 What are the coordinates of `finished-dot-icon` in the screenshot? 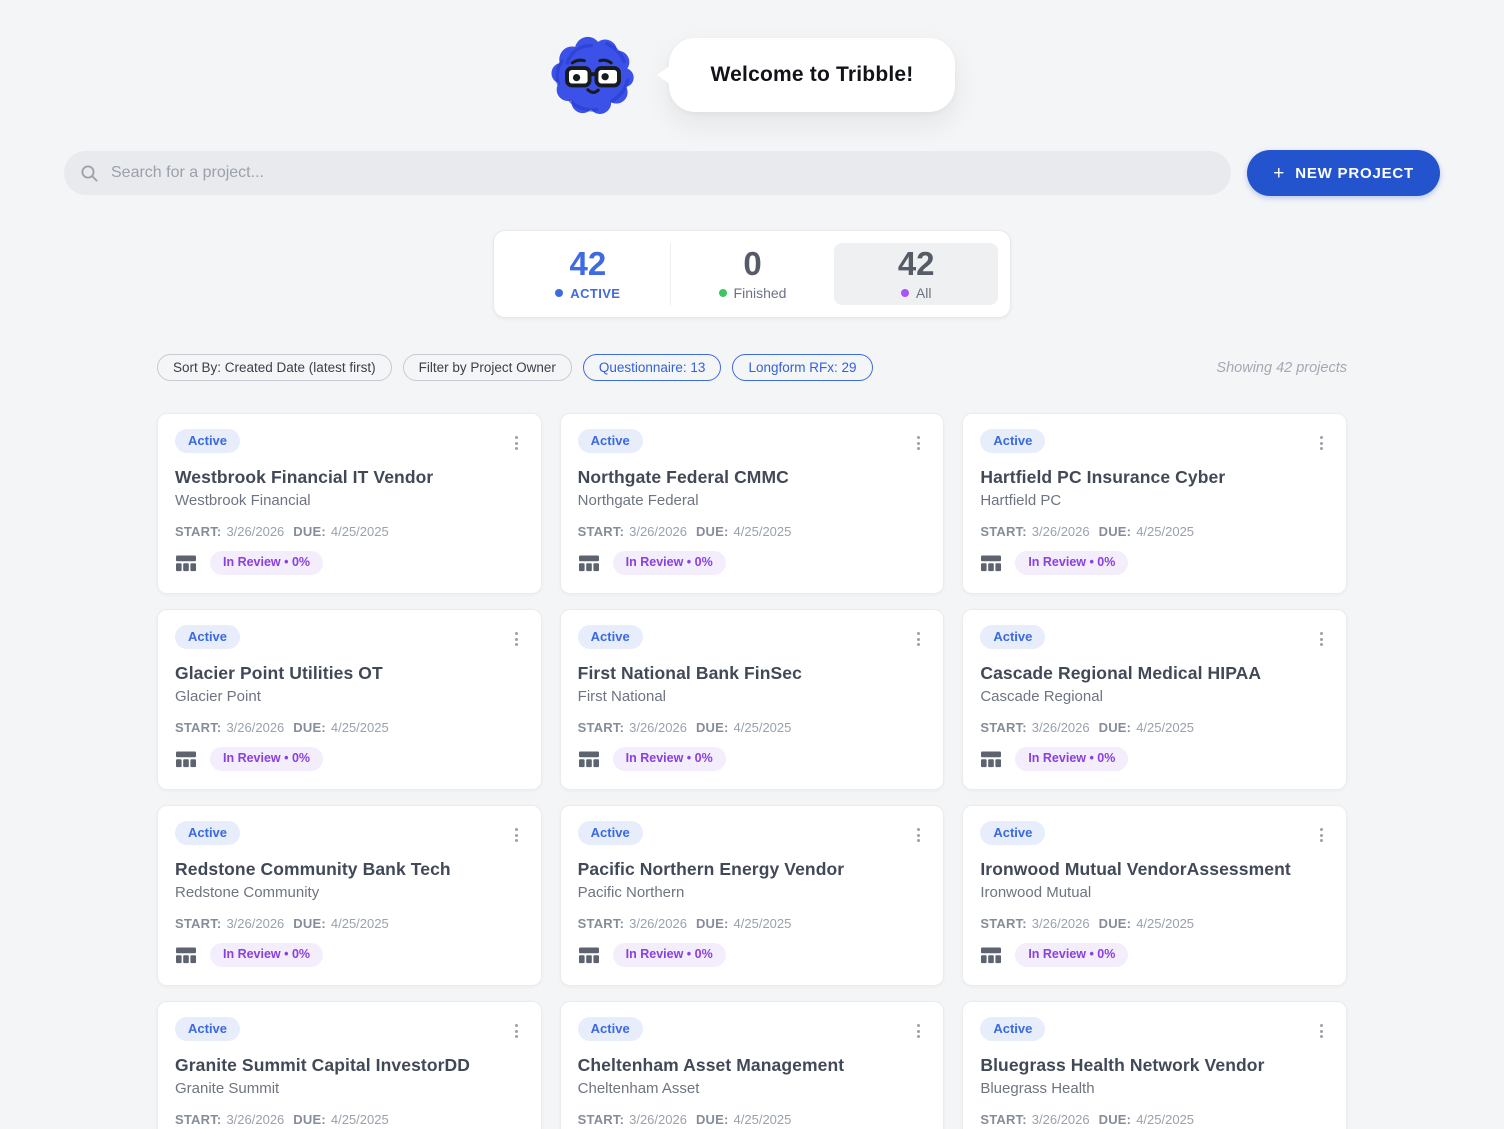 It's located at (722, 293).